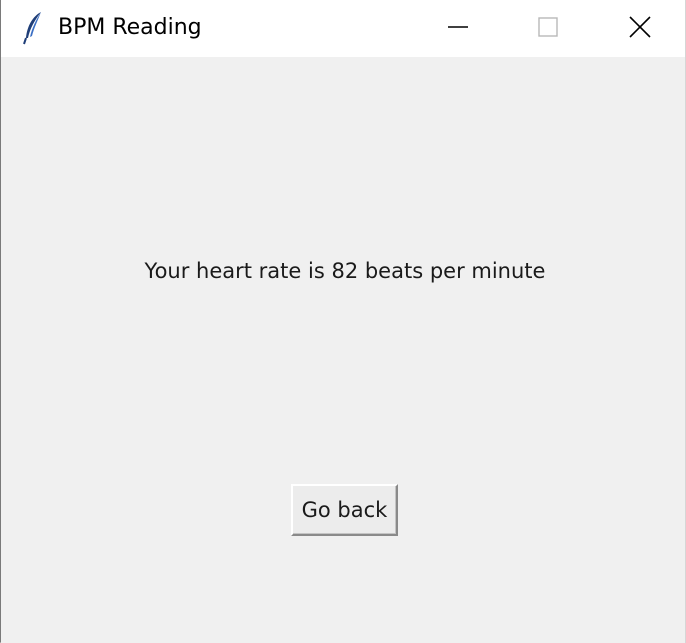 The width and height of the screenshot is (686, 643). Describe the element at coordinates (34, 28) in the screenshot. I see `feather-icon` at that location.